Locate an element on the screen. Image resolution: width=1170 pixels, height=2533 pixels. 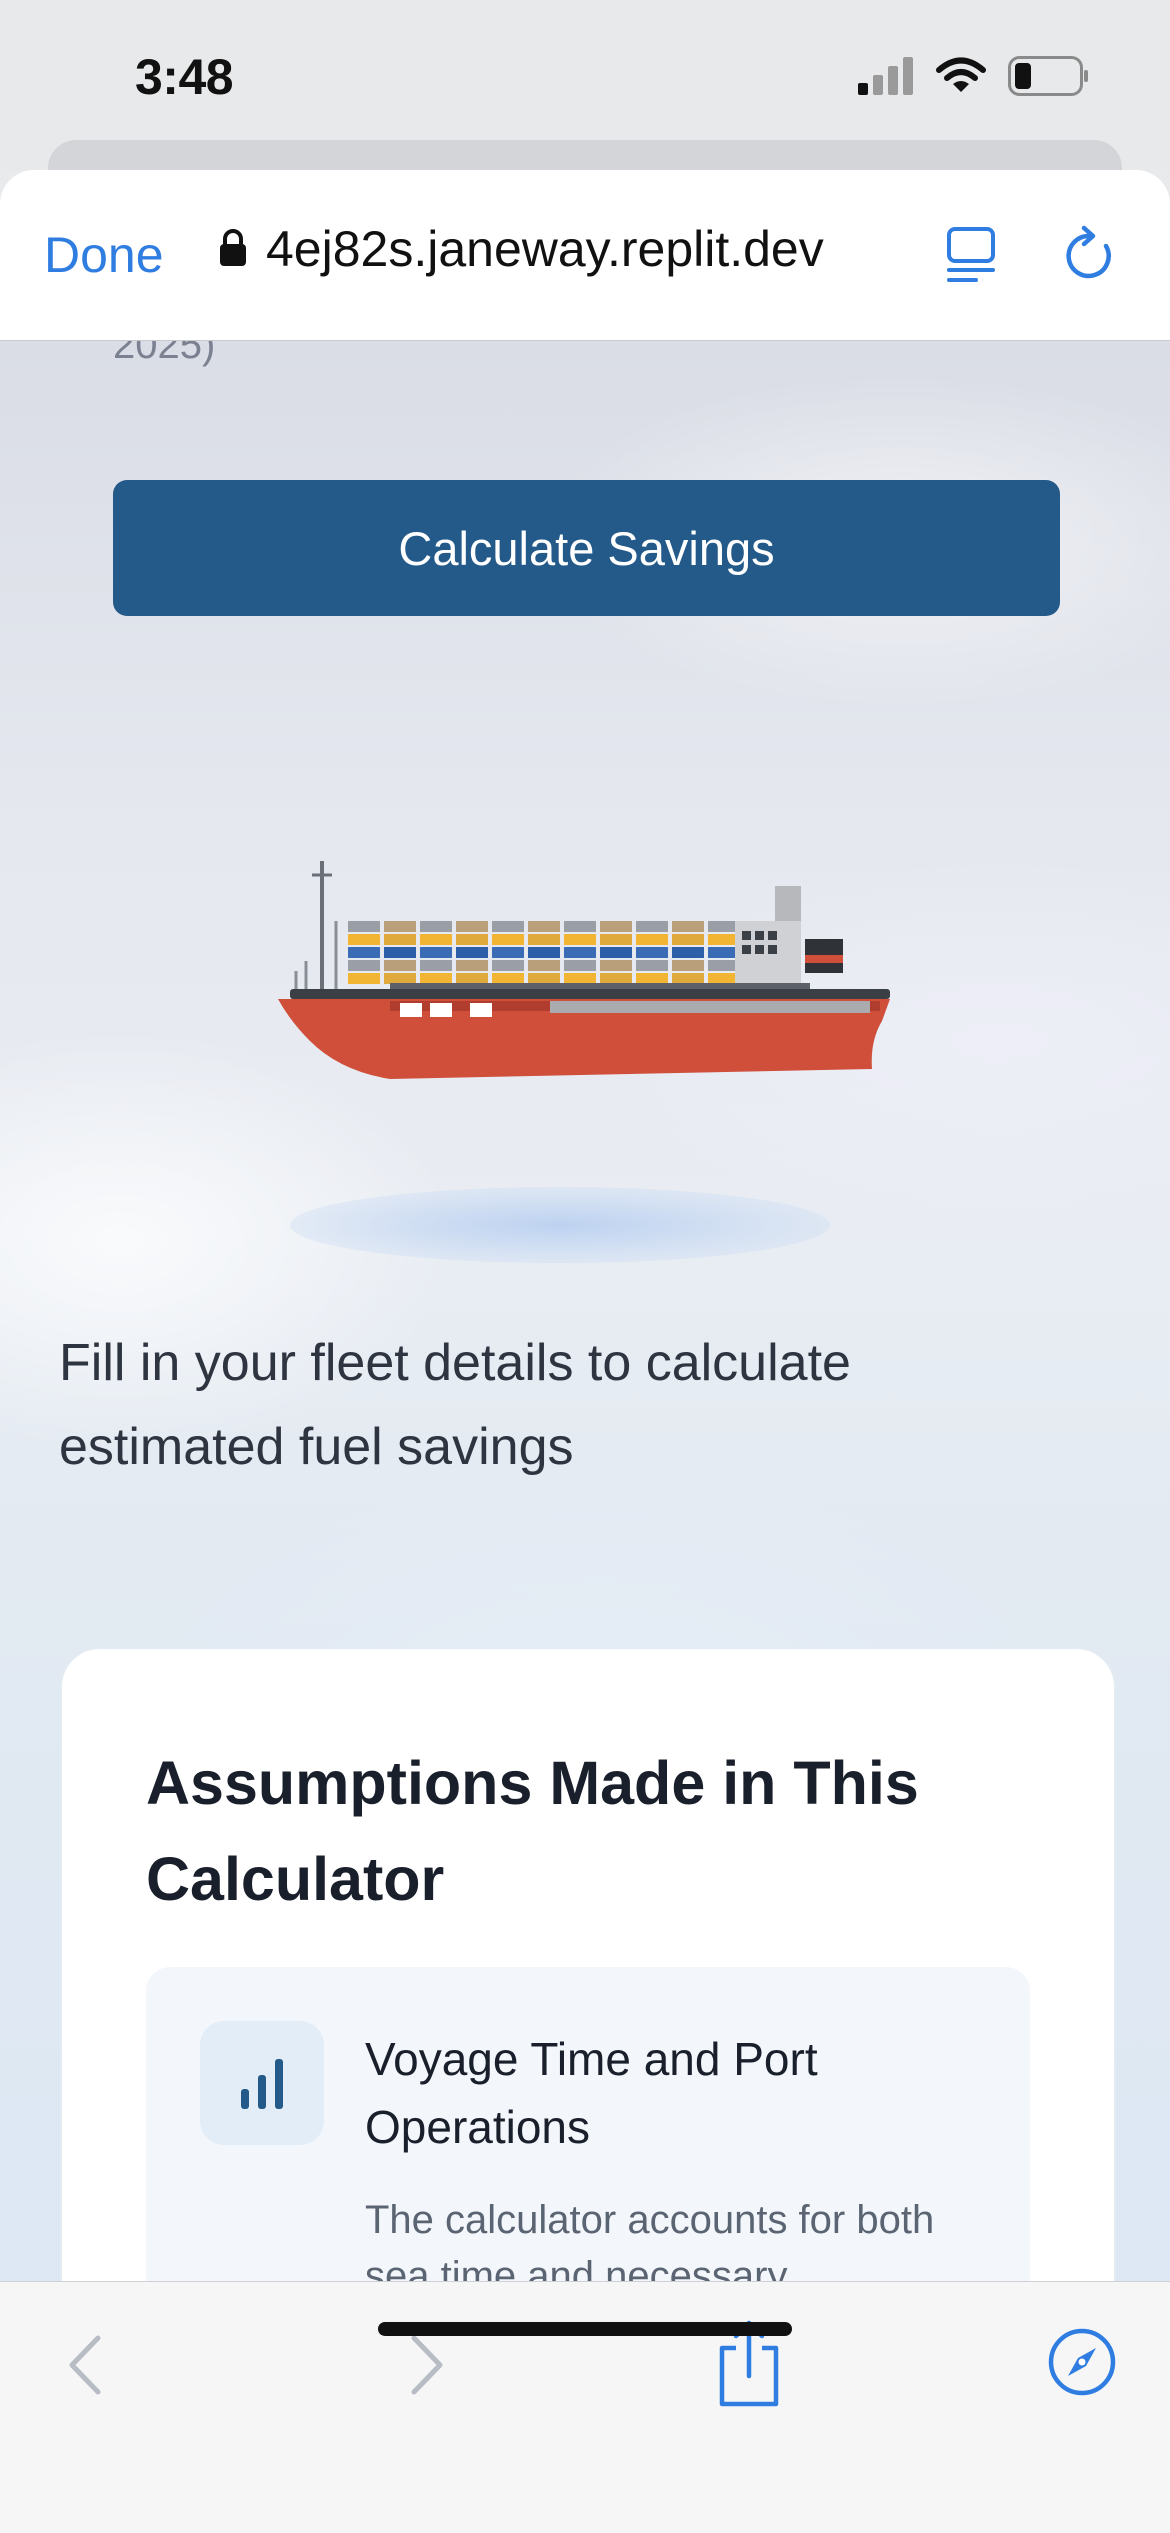
status-time: 3:48 is located at coordinates (184, 77).